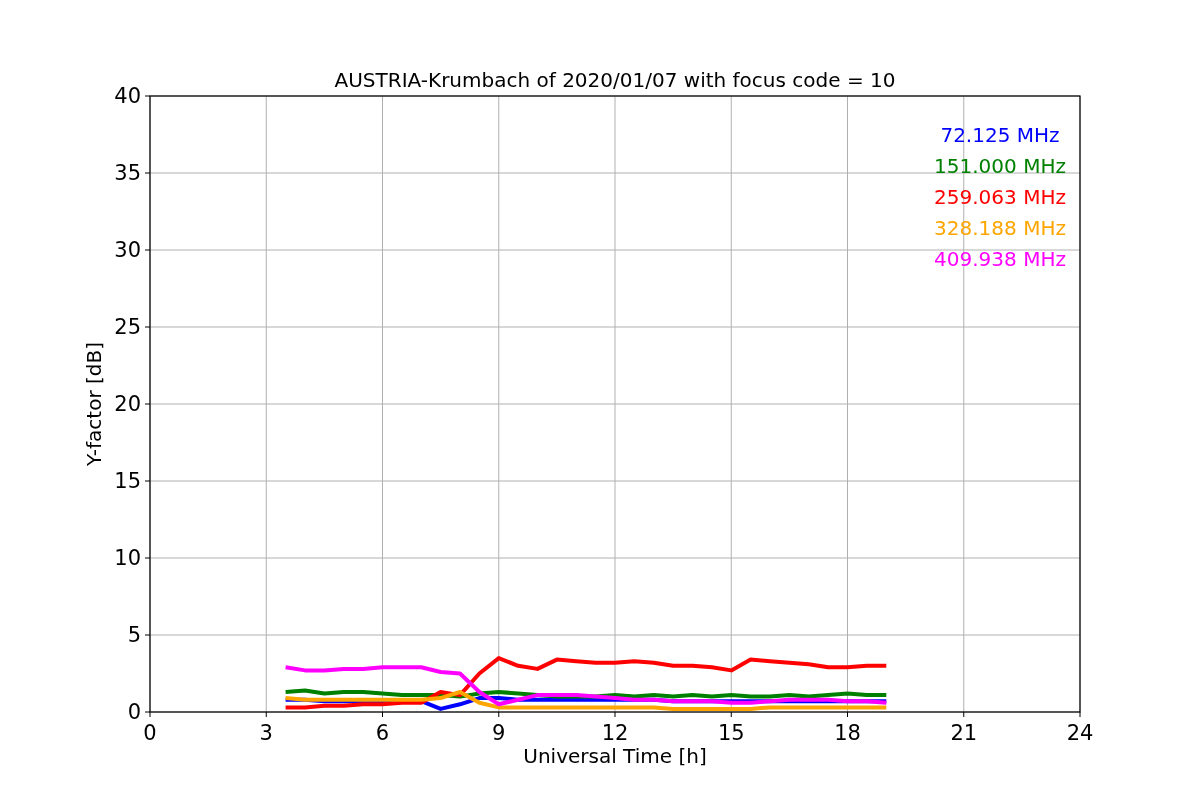 This screenshot has width=1200, height=800. What do you see at coordinates (499, 733) in the screenshot?
I see `x-tick-label: 9` at bounding box center [499, 733].